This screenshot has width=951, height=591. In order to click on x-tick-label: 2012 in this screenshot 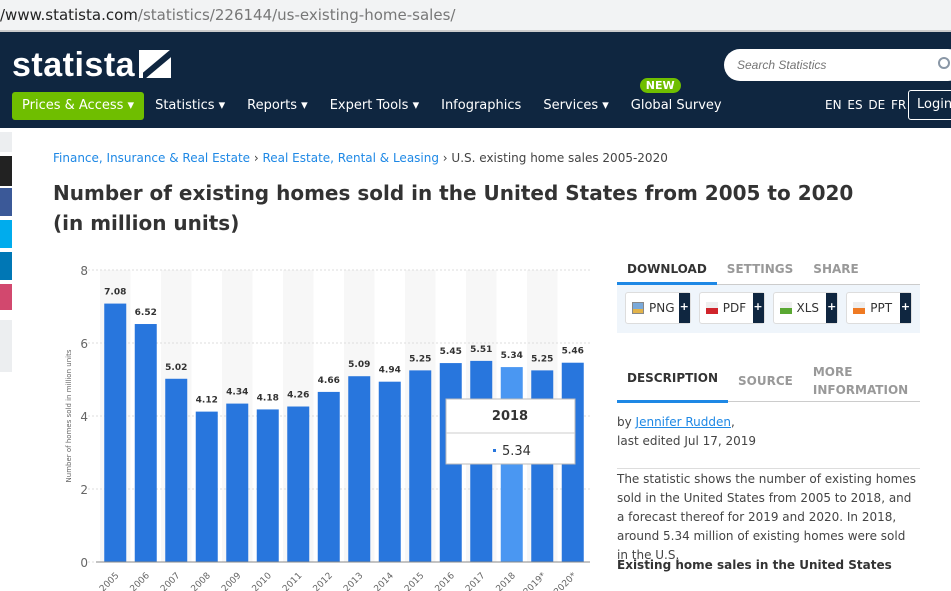, I will do `click(323, 581)`.